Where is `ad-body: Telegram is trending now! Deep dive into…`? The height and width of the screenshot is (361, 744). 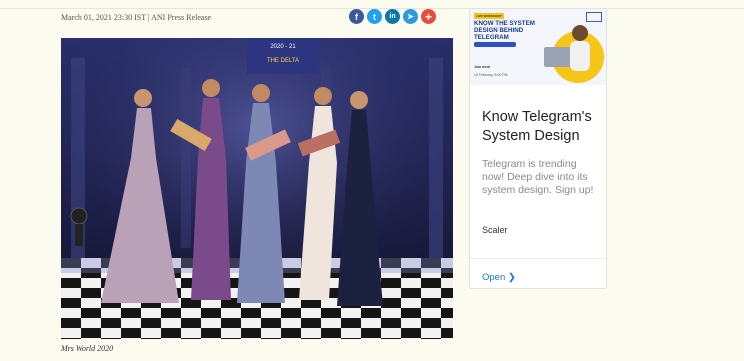 ad-body: Telegram is trending now! Deep dive into… is located at coordinates (538, 177).